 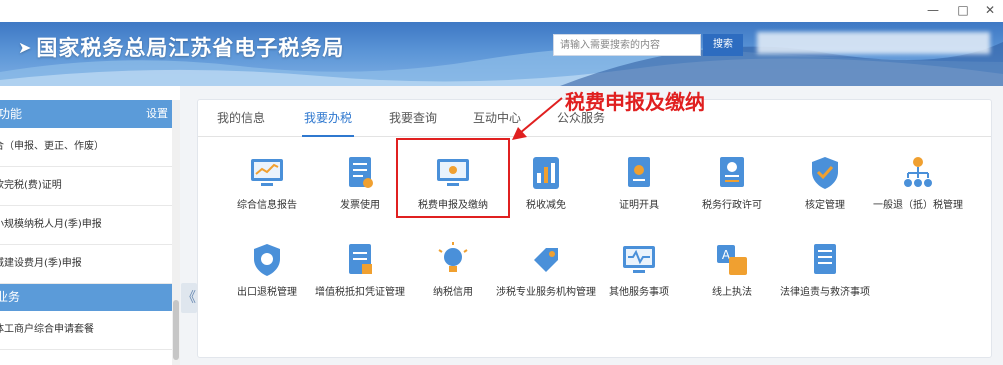 What do you see at coordinates (176, 232) in the screenshot?
I see `sidebar-scrollbar` at bounding box center [176, 232].